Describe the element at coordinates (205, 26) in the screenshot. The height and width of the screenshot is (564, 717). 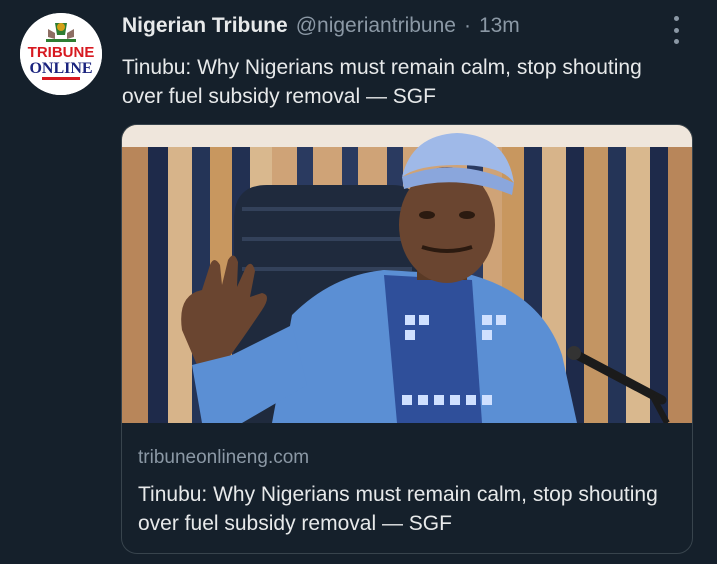
I see `author-name: Nigerian Tribune` at that location.